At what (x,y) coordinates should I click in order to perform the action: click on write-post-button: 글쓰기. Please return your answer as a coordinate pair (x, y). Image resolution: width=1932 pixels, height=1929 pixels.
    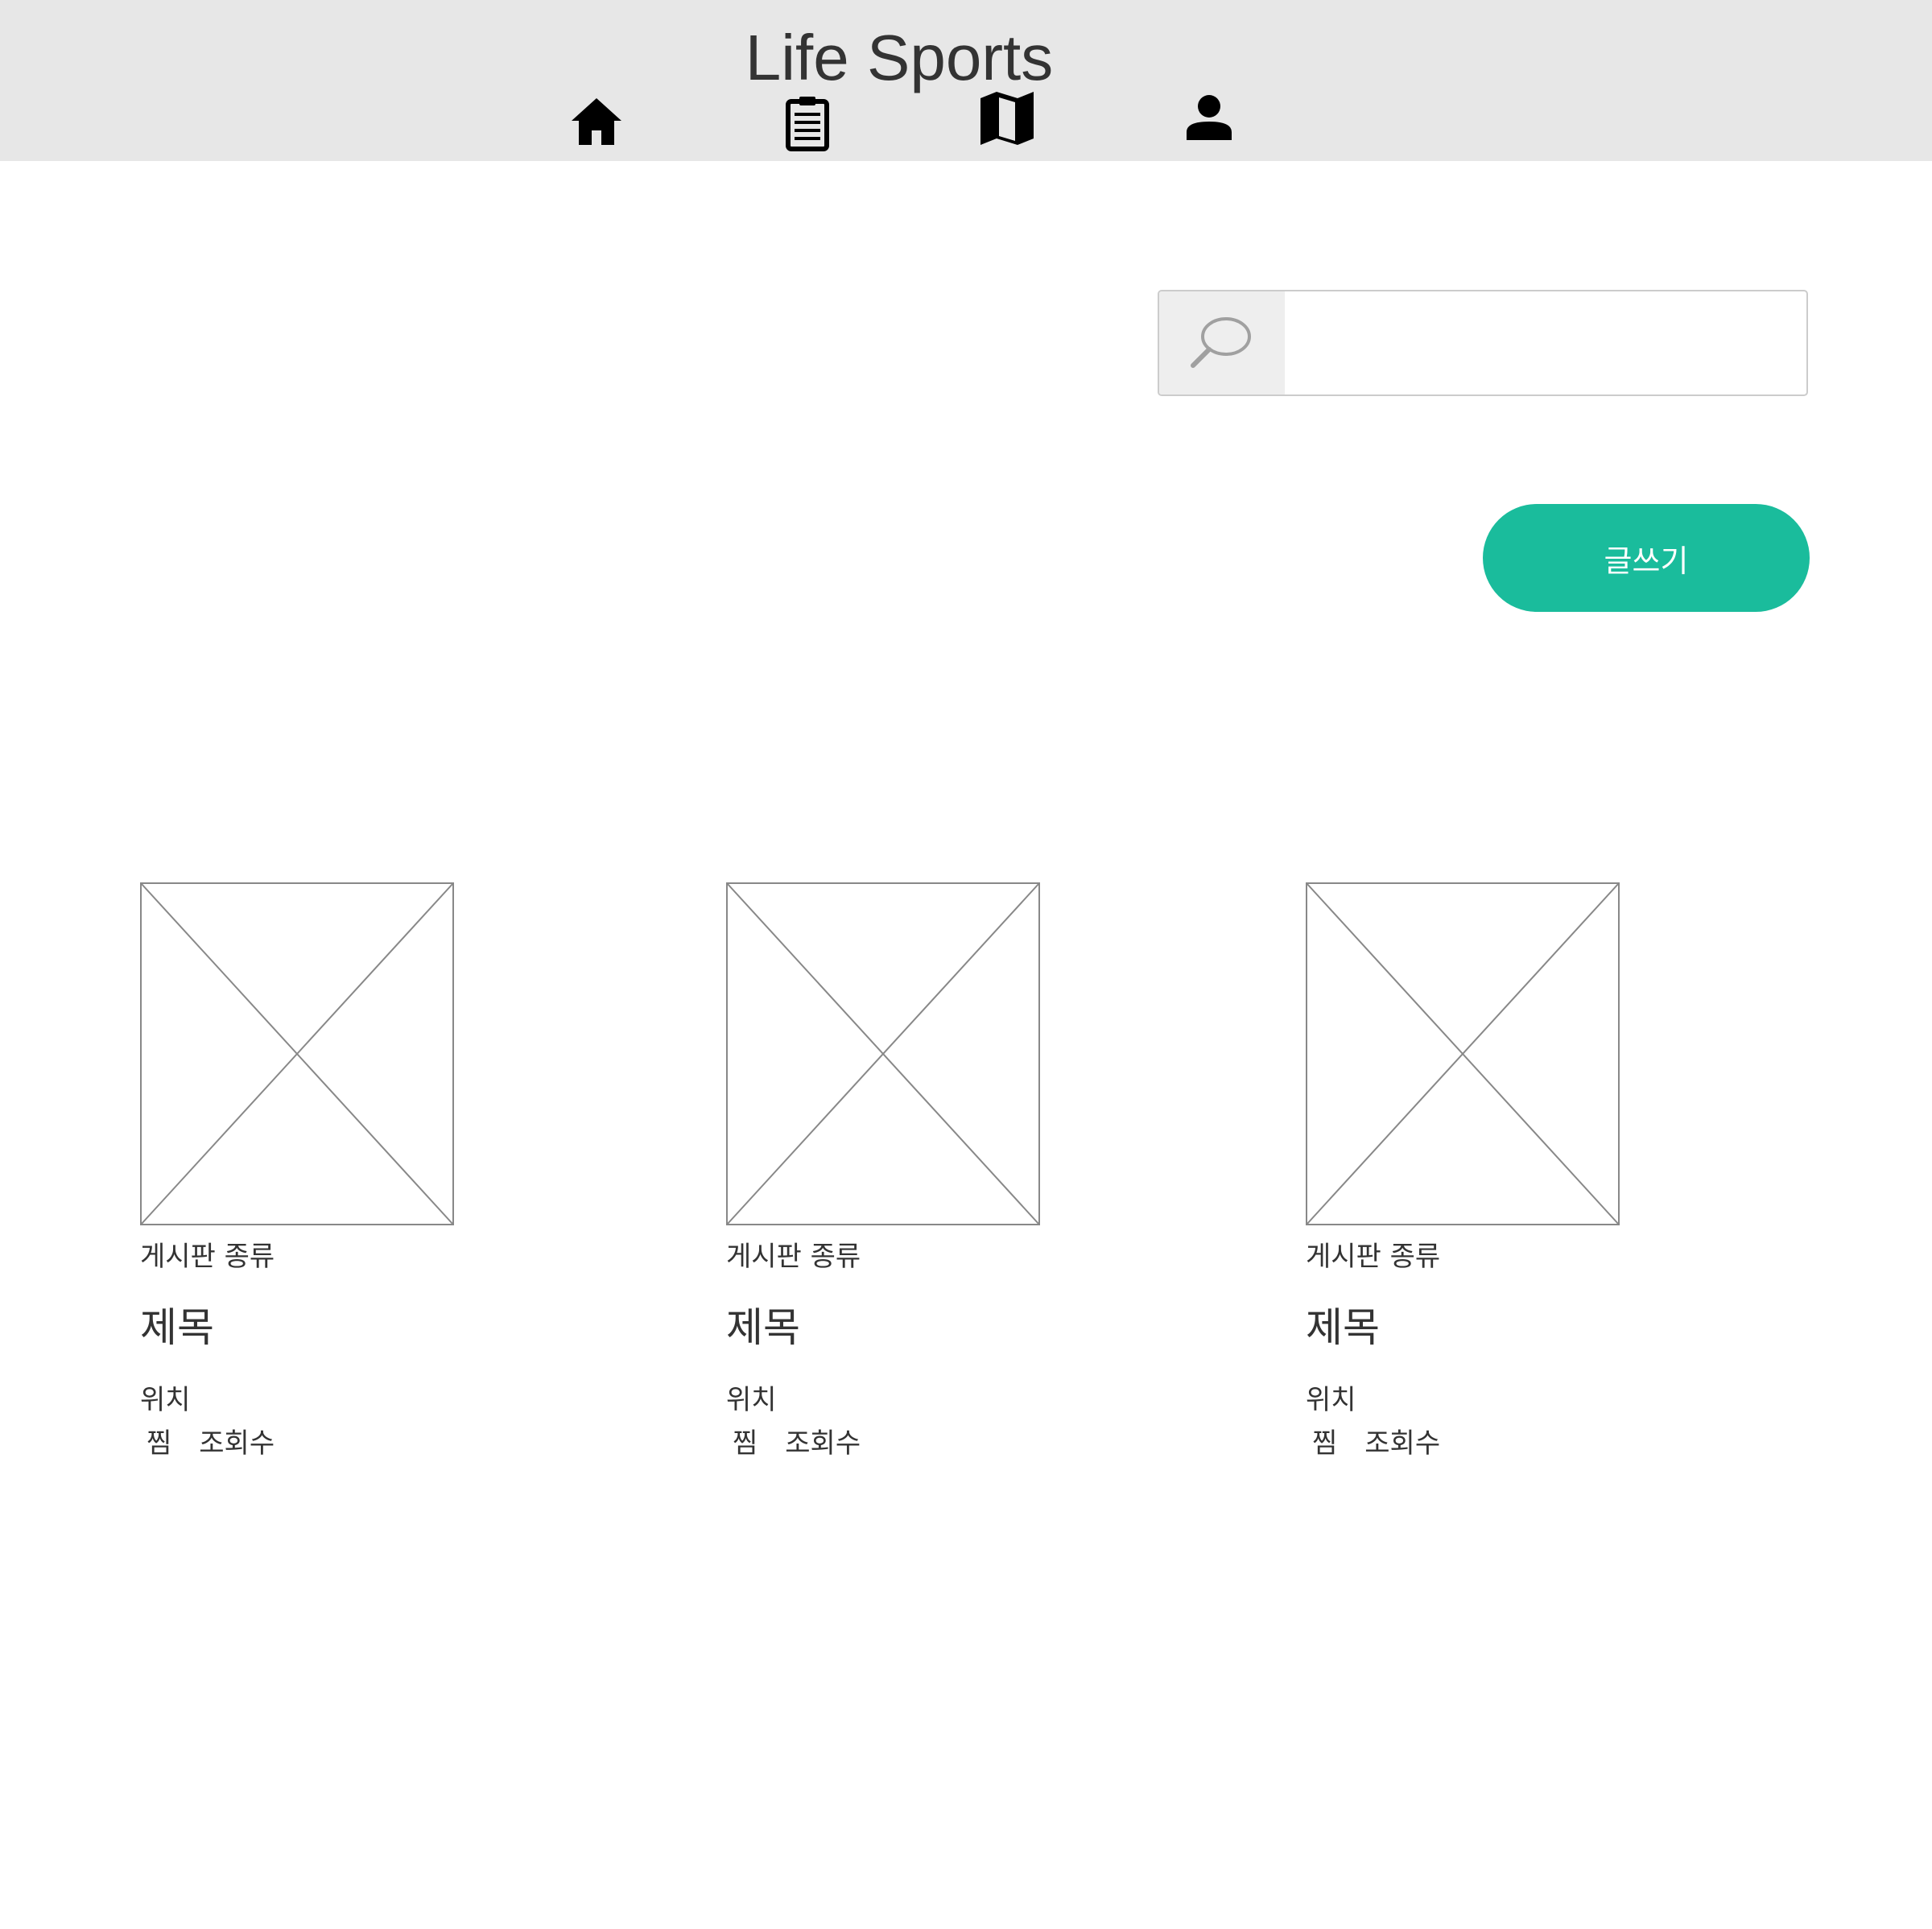
    Looking at the image, I should click on (1646, 558).